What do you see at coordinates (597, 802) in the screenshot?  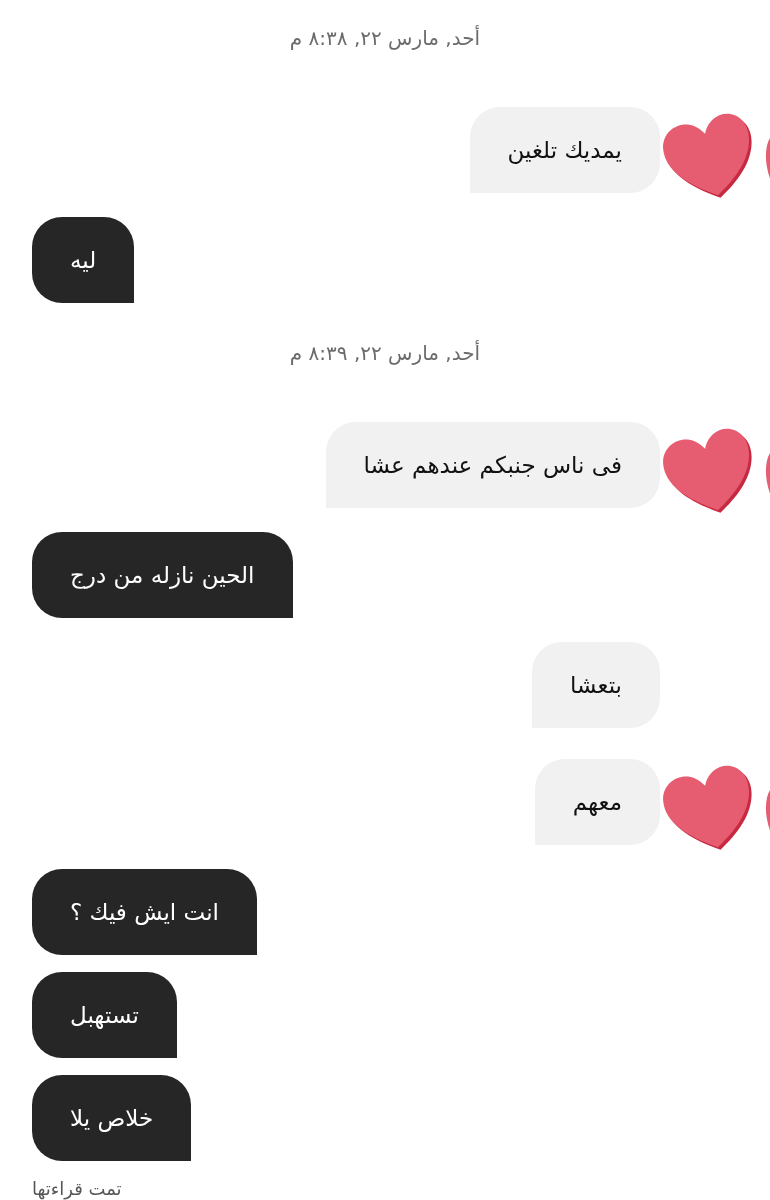 I see `message-bubble: معهم` at bounding box center [597, 802].